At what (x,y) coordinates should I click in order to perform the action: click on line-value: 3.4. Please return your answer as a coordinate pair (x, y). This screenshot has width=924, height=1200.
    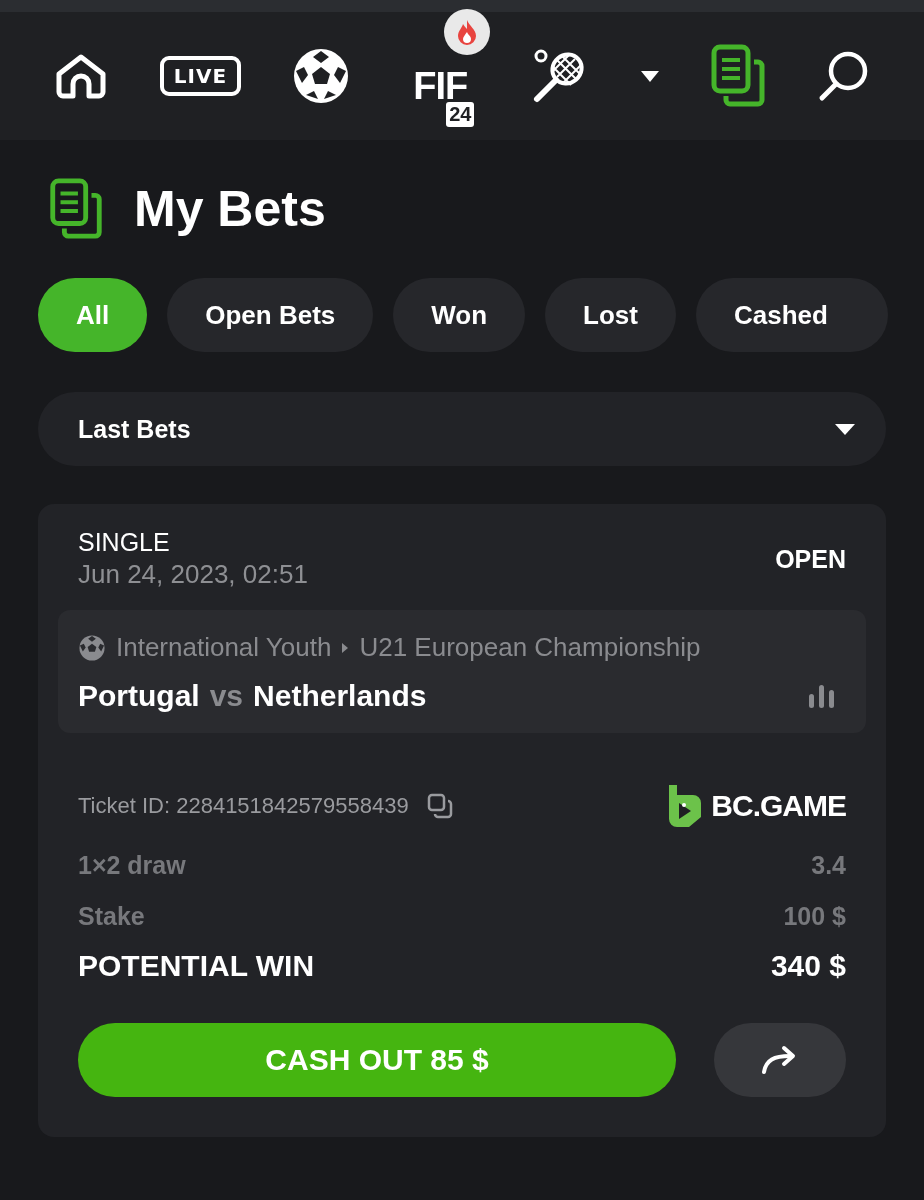
    Looking at the image, I should click on (828, 865).